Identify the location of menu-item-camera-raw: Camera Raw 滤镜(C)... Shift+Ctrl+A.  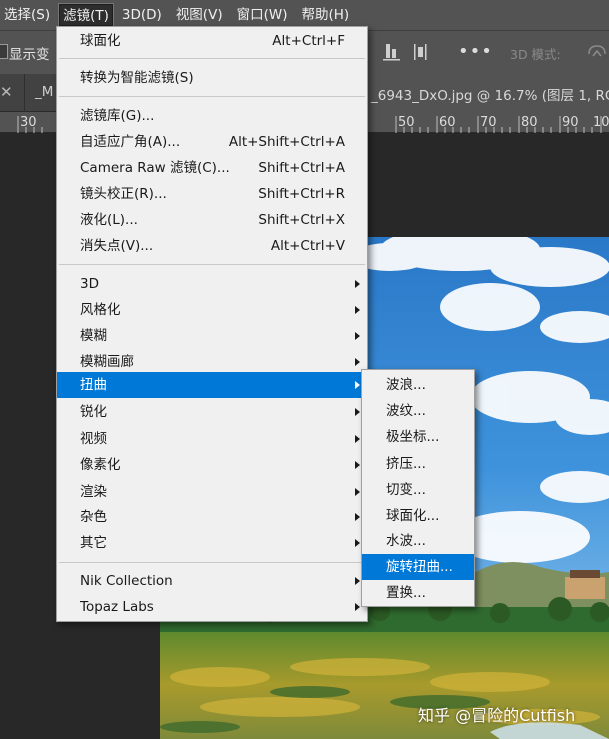
(212, 168).